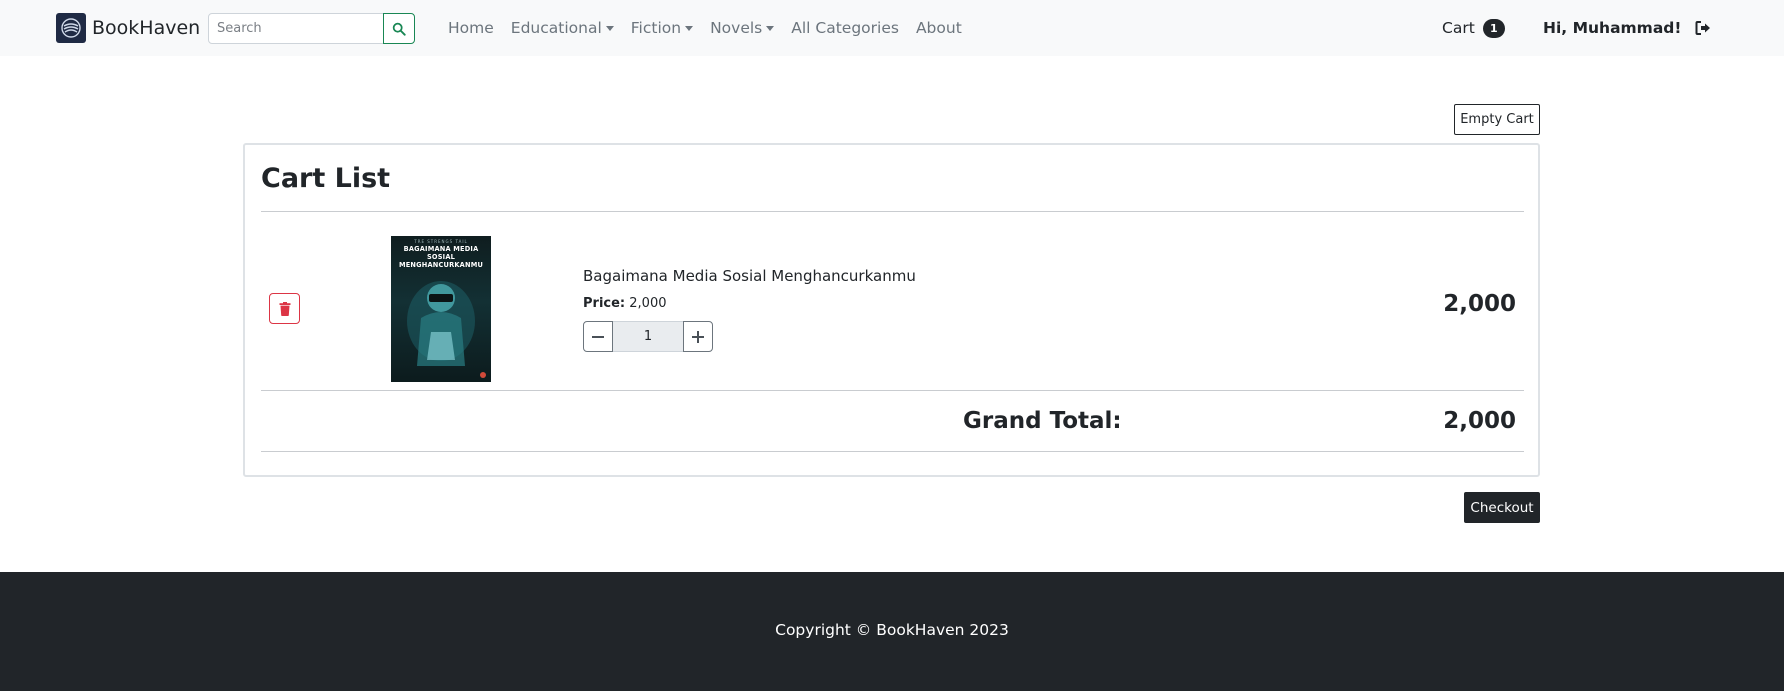 This screenshot has height=691, width=1784. I want to click on search-button, so click(399, 28).